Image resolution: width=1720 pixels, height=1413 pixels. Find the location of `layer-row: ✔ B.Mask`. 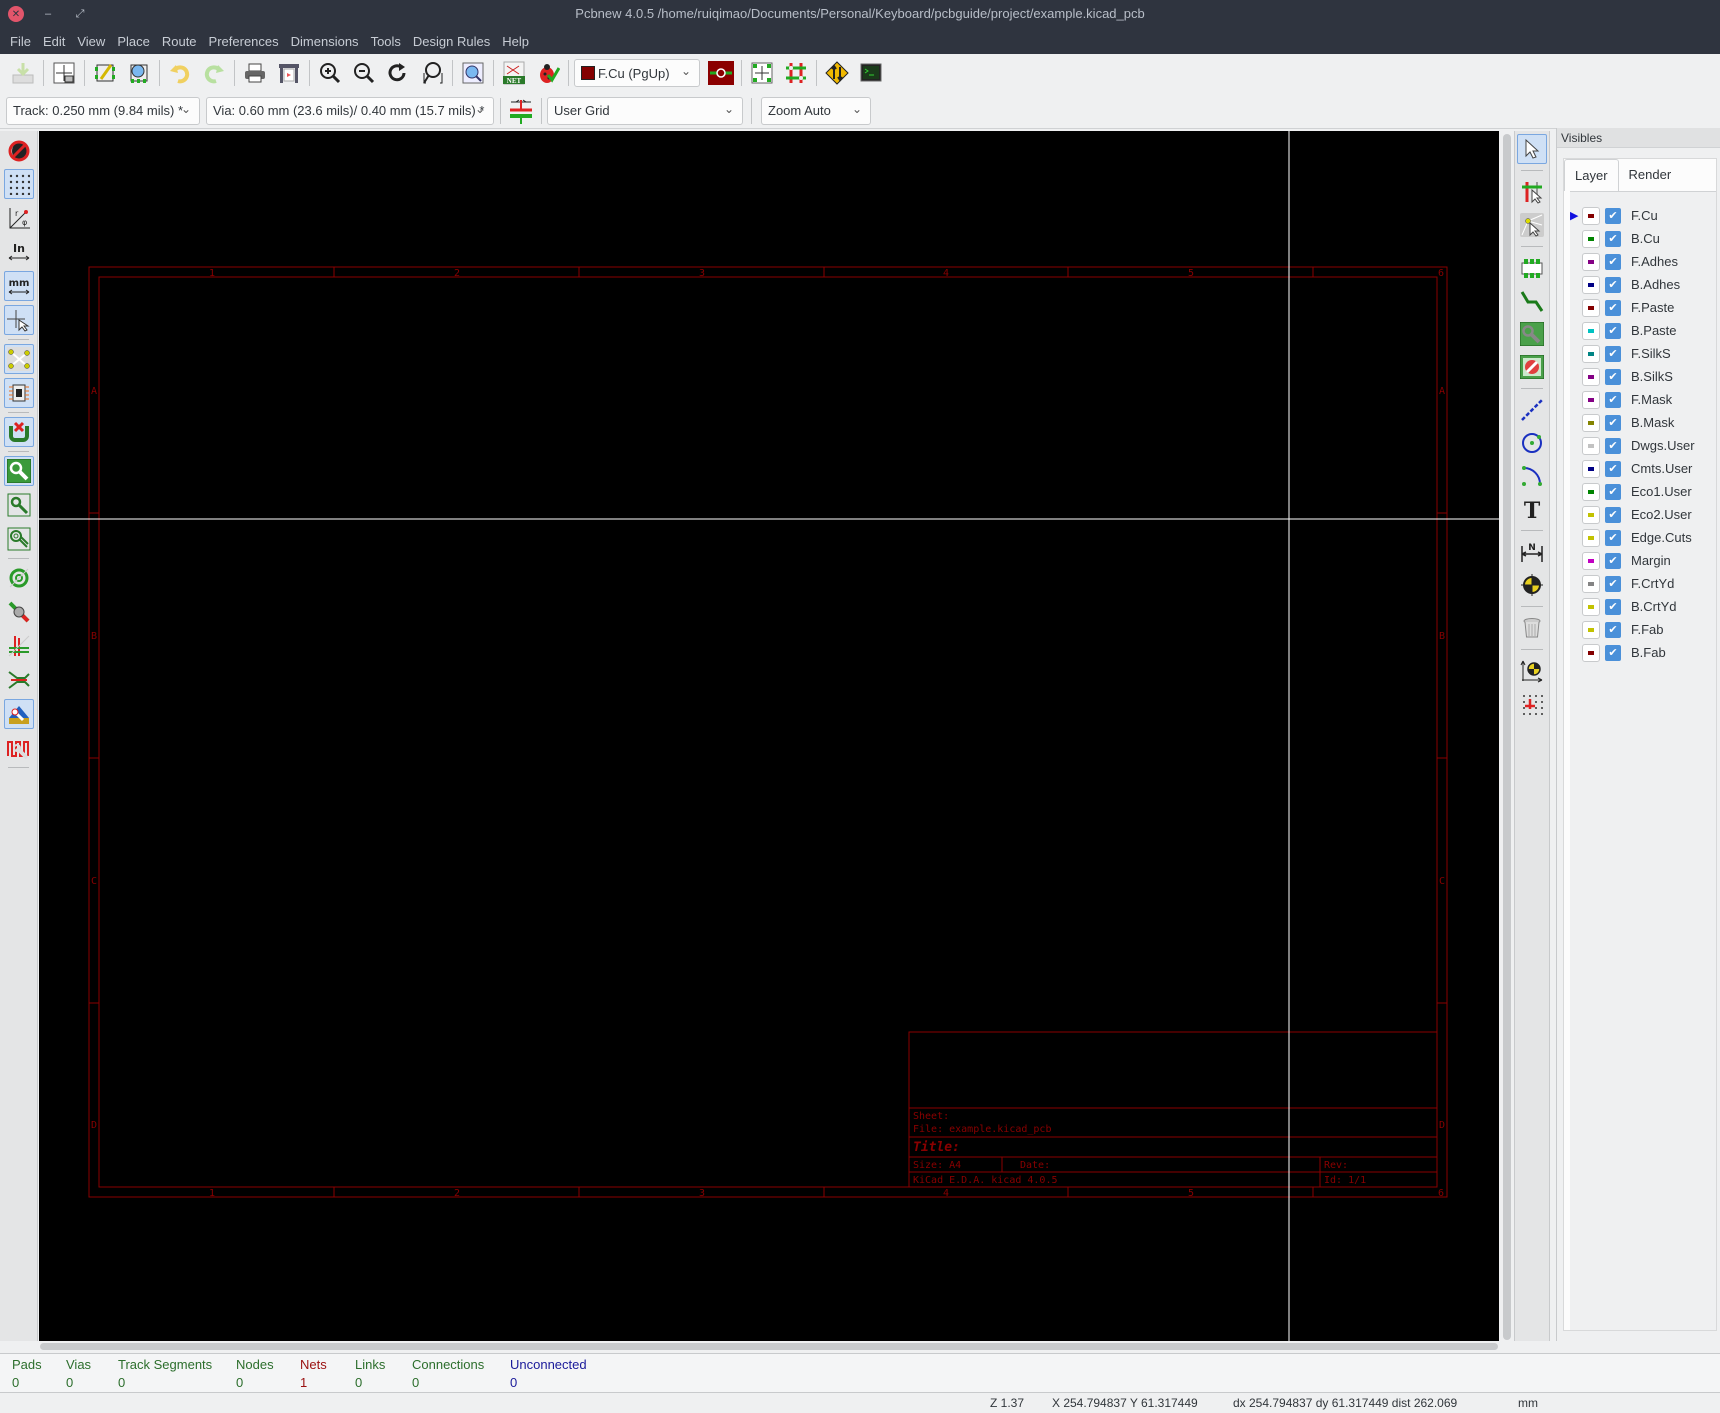

layer-row: ✔ B.Mask is located at coordinates (1643, 422).